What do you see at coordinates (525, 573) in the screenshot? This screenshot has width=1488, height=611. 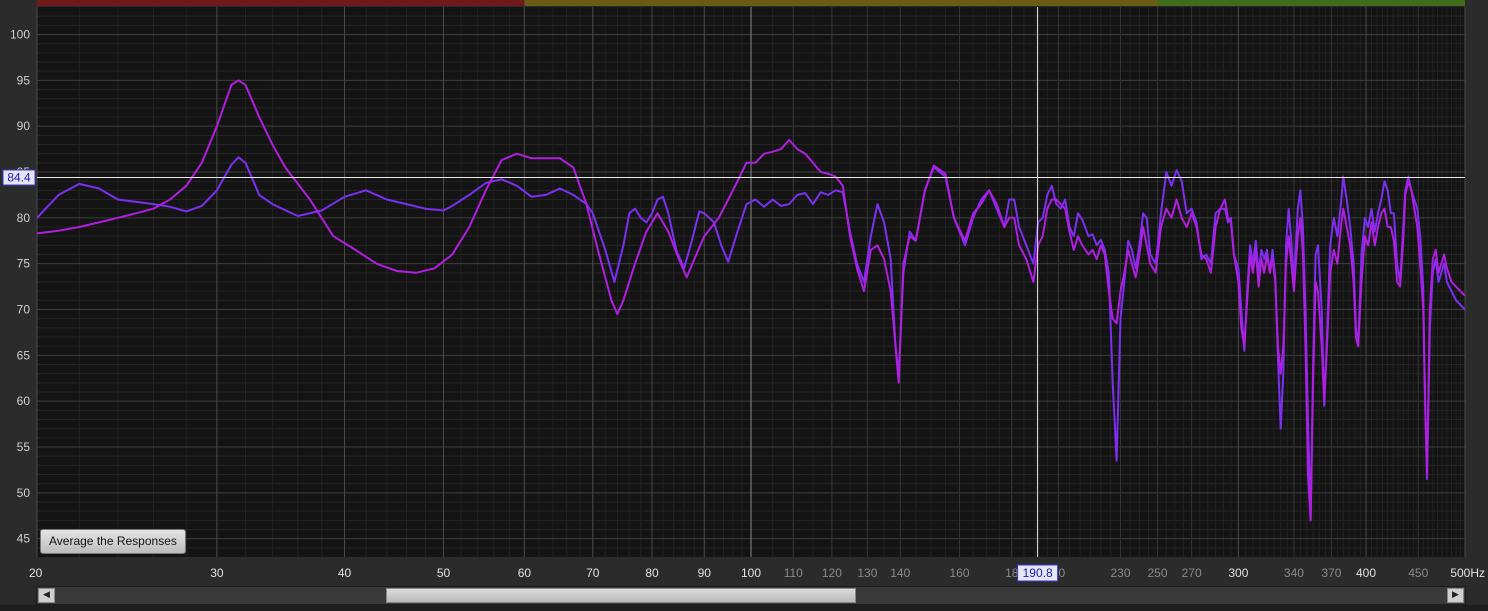 I see `x-tick-label: 60` at bounding box center [525, 573].